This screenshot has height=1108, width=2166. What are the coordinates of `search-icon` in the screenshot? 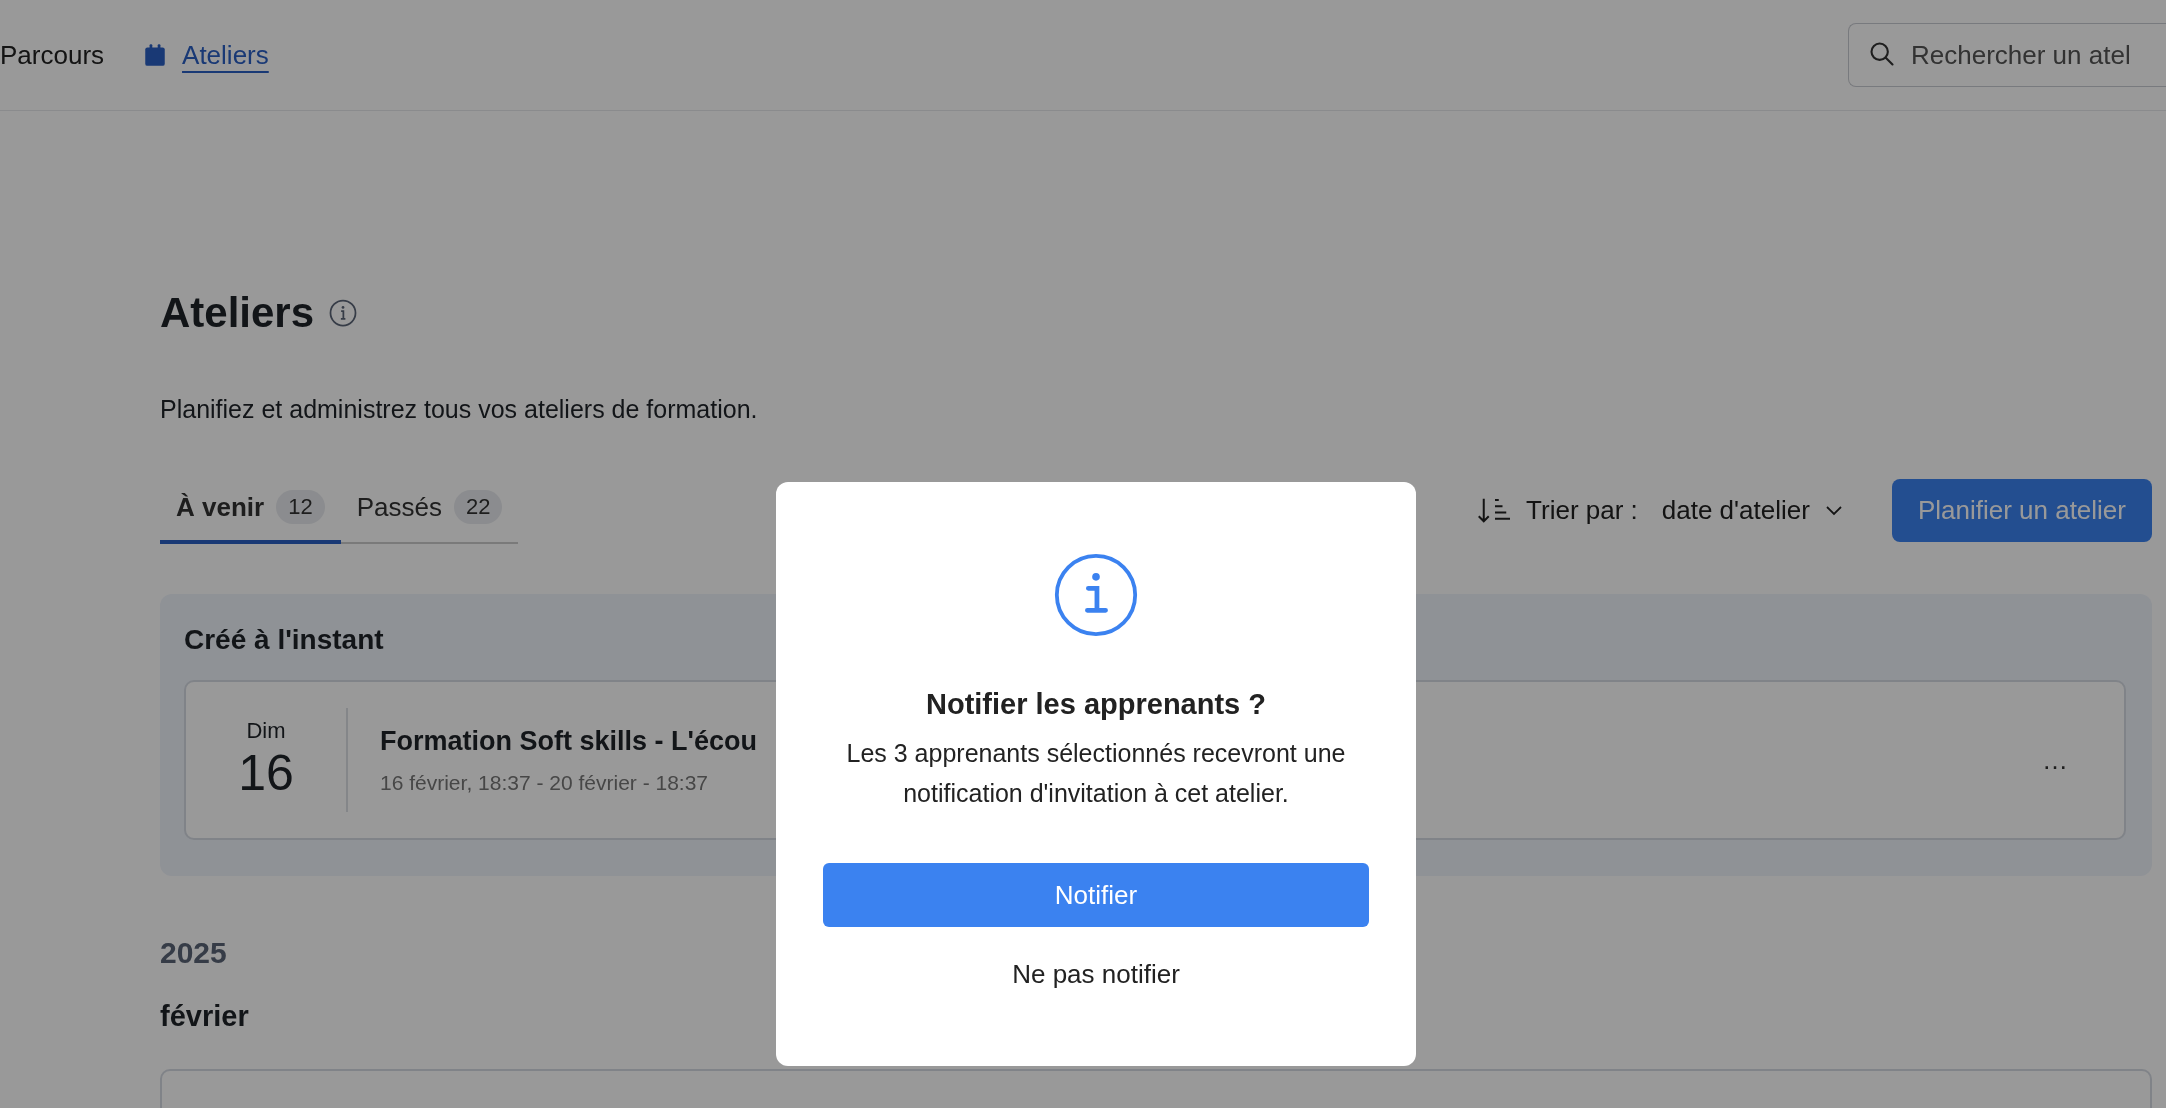 It's located at (1882, 54).